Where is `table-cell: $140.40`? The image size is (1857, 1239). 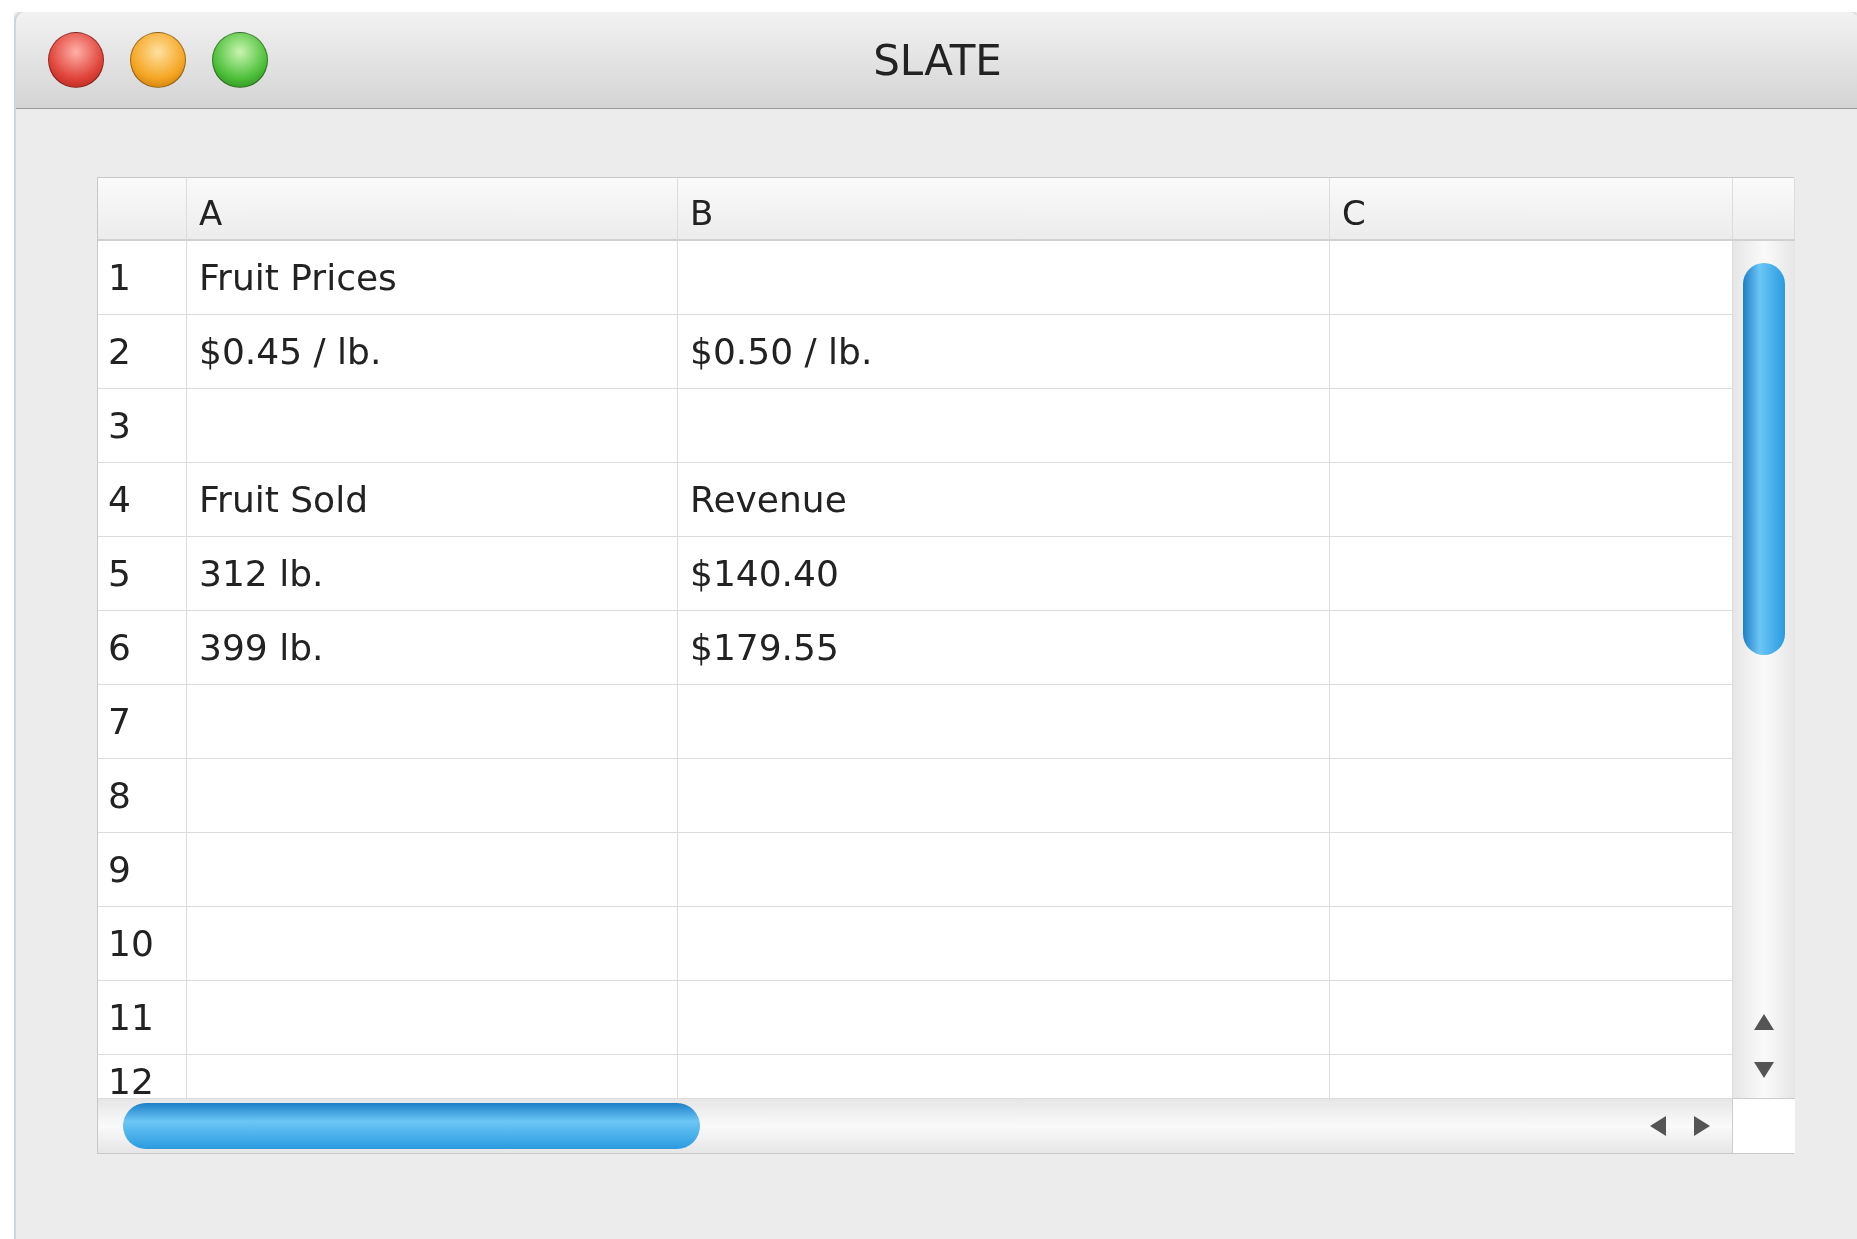
table-cell: $140.40 is located at coordinates (764, 573).